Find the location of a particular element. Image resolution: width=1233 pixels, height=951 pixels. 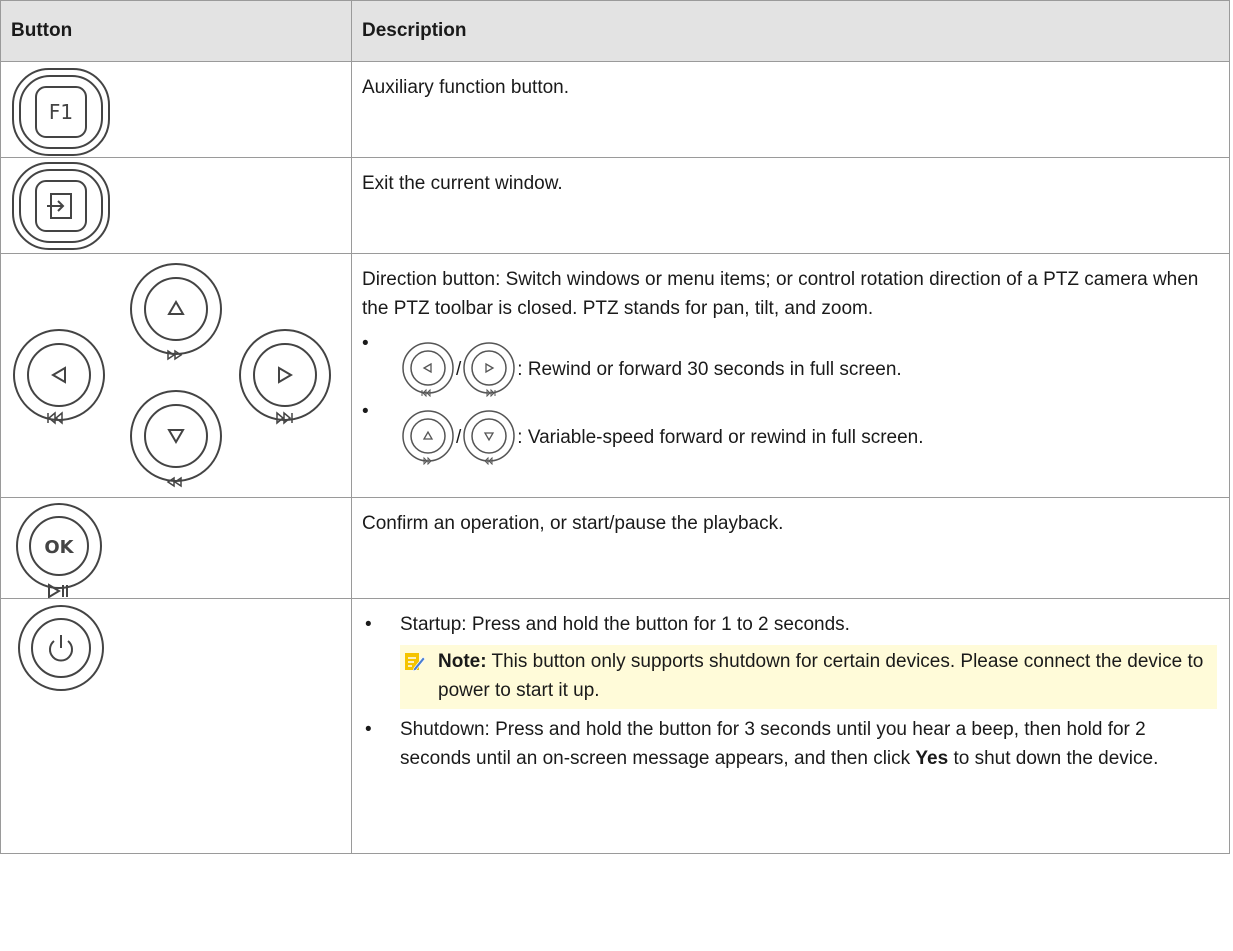

table-row-f1: F1 Auxiliary function button. is located at coordinates (615, 109).